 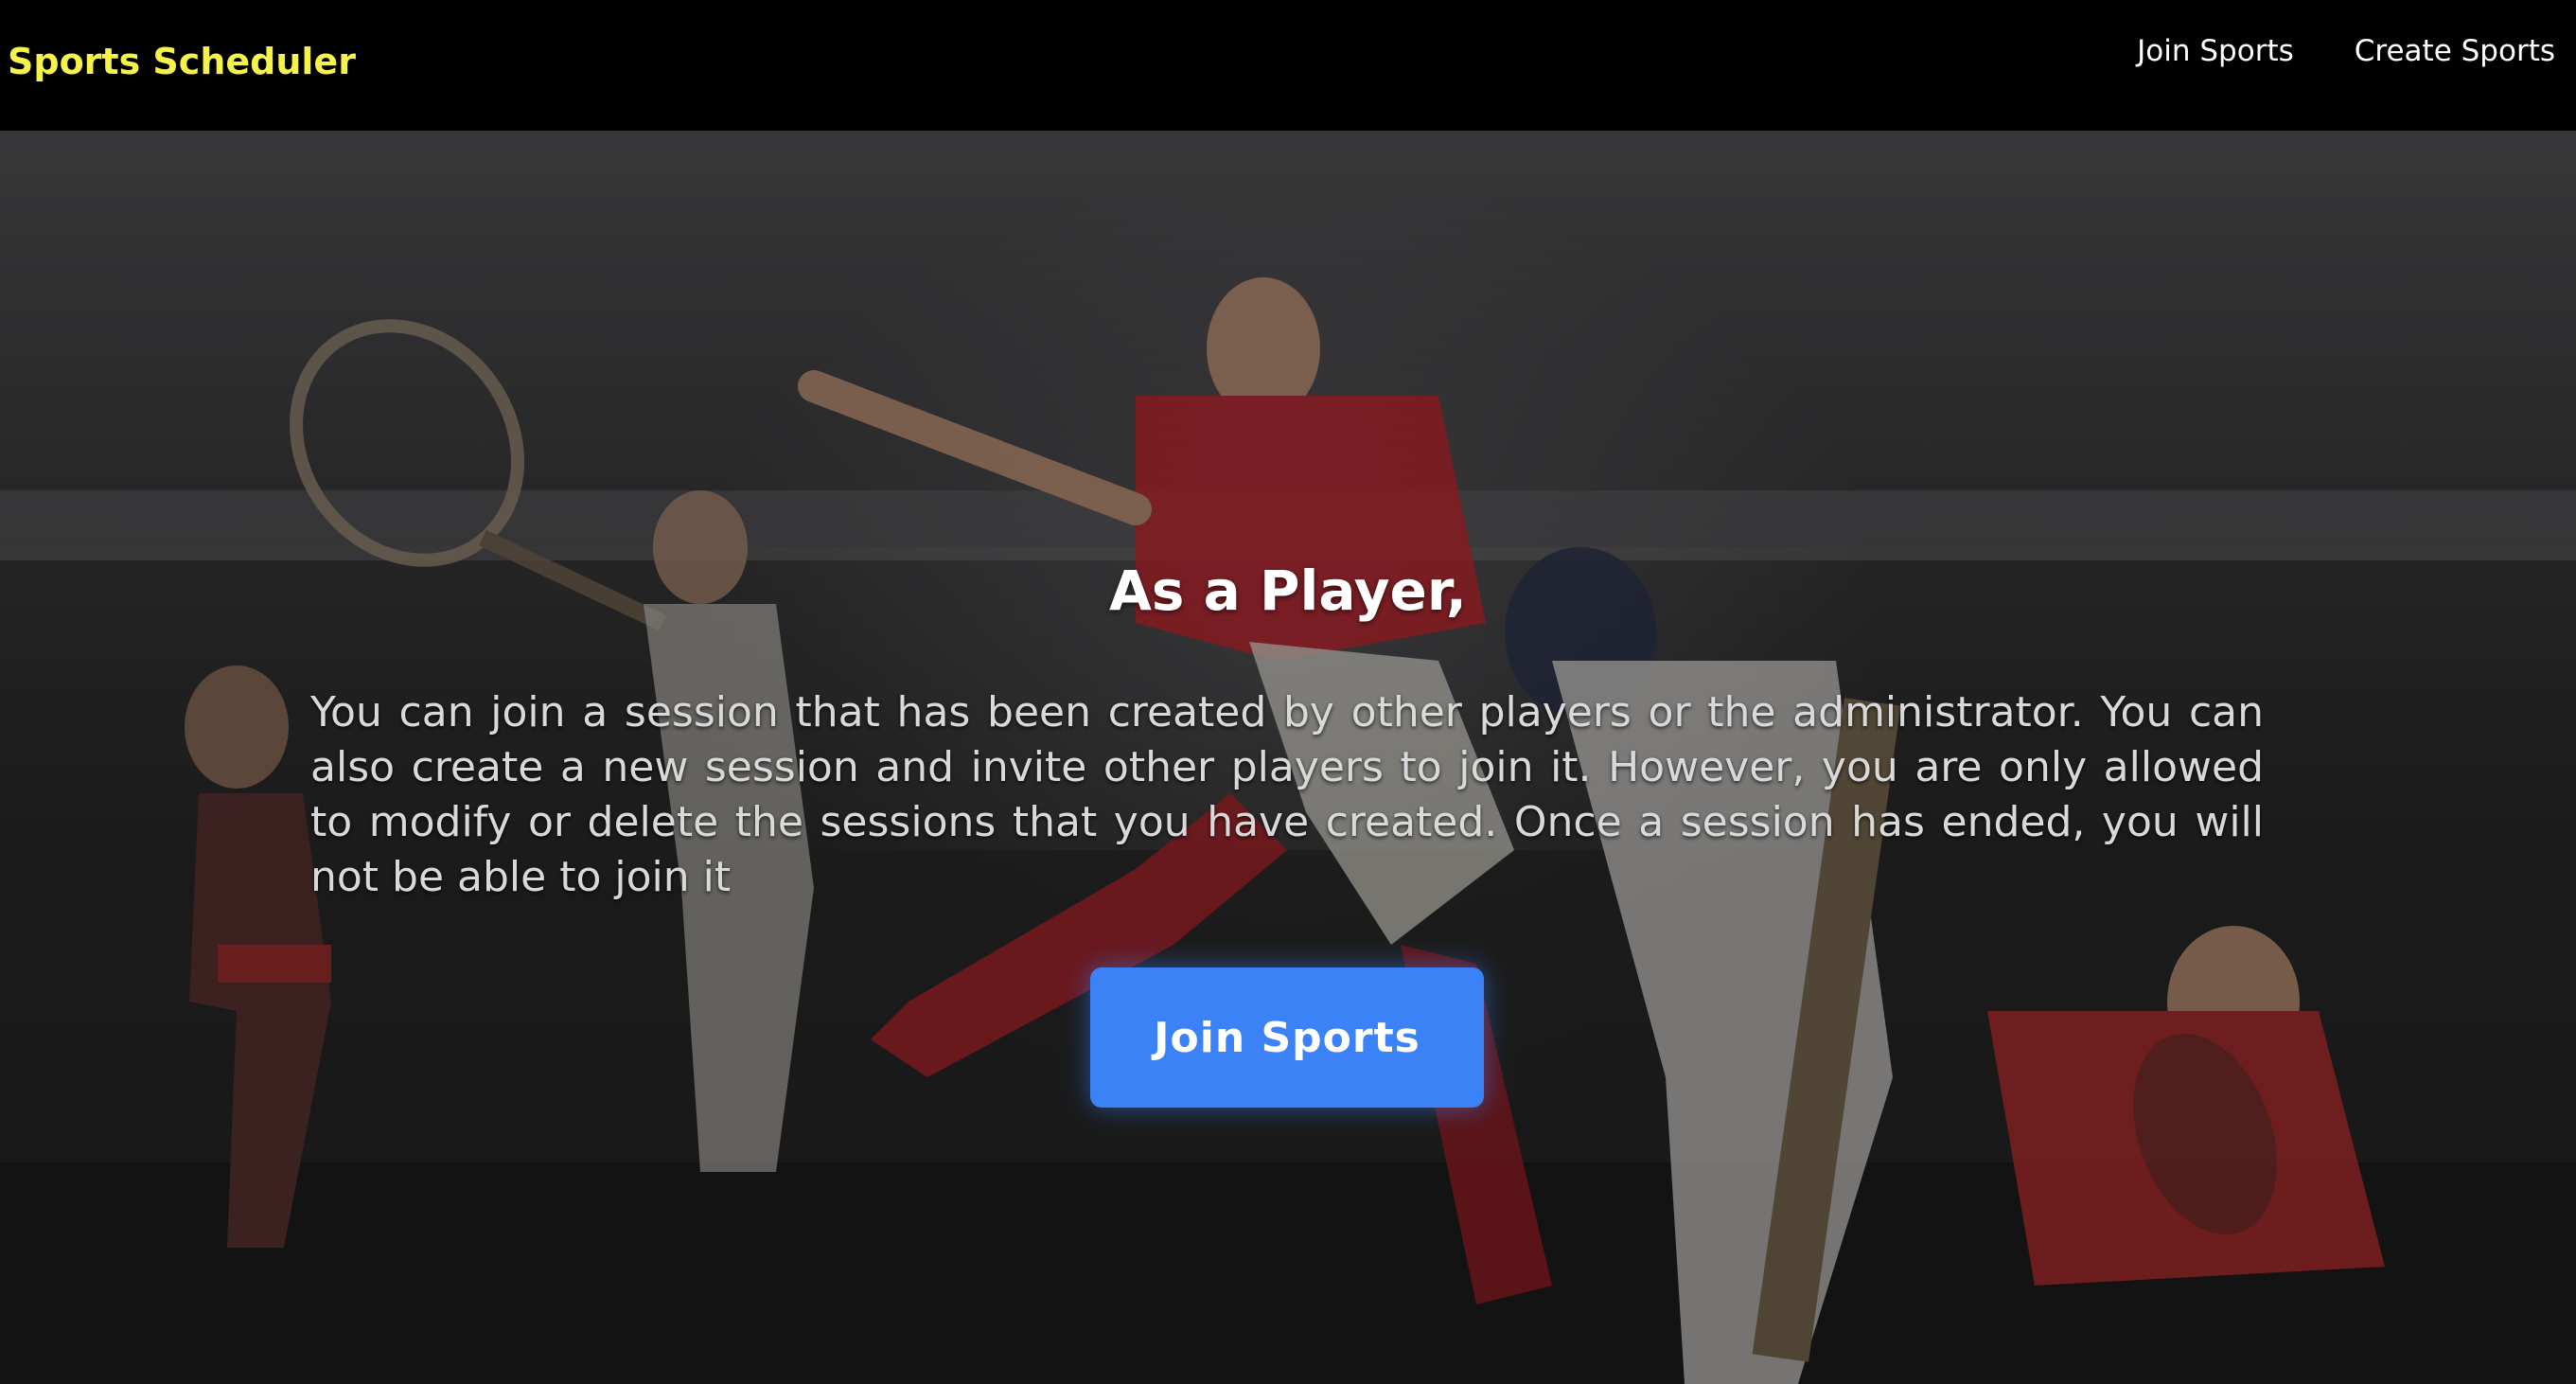 What do you see at coordinates (2346, 51) in the screenshot?
I see `nav-links: Join Sports Create Sports` at bounding box center [2346, 51].